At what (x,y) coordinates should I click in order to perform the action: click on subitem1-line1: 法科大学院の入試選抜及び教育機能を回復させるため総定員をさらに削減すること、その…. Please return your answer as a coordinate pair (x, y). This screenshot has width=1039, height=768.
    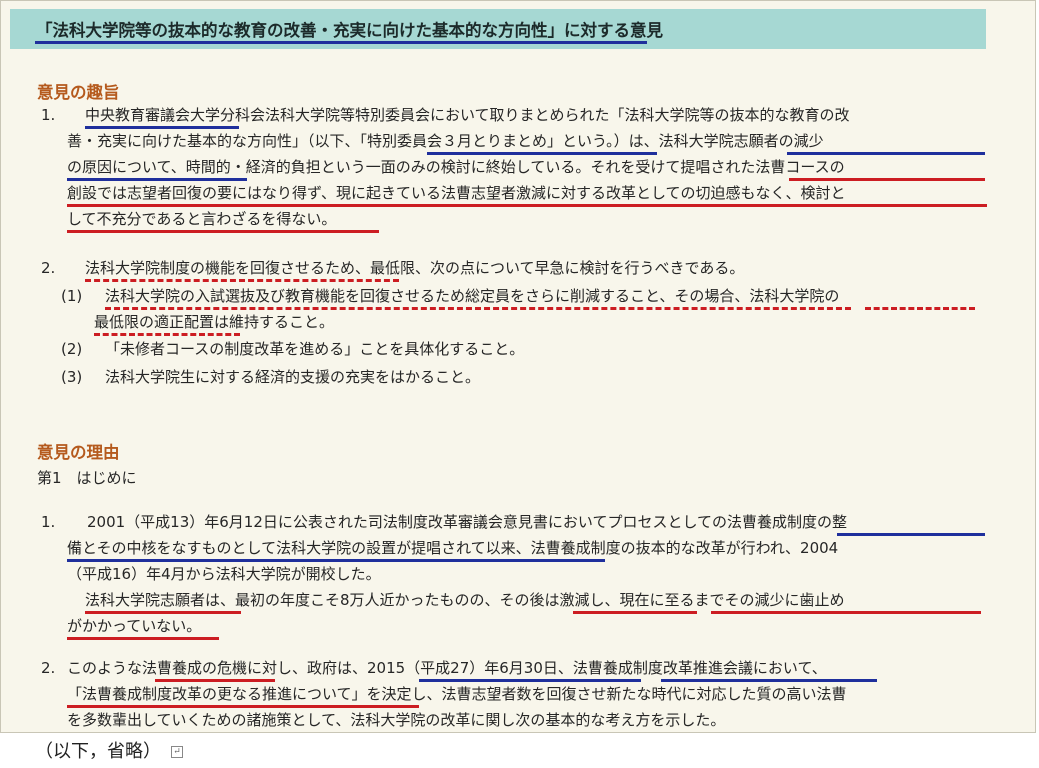
    Looking at the image, I should click on (472, 296).